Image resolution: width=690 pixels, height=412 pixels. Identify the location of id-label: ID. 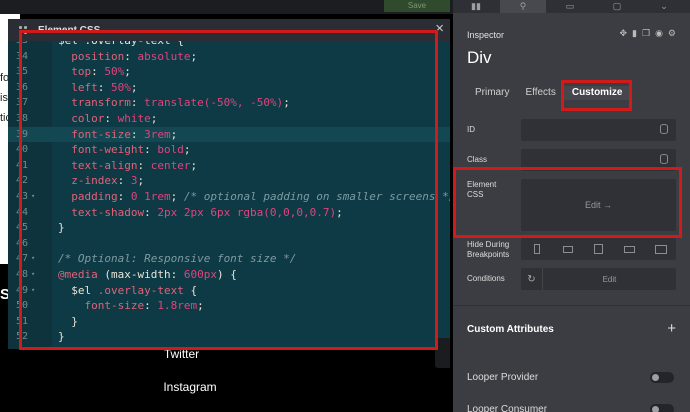
(471, 129).